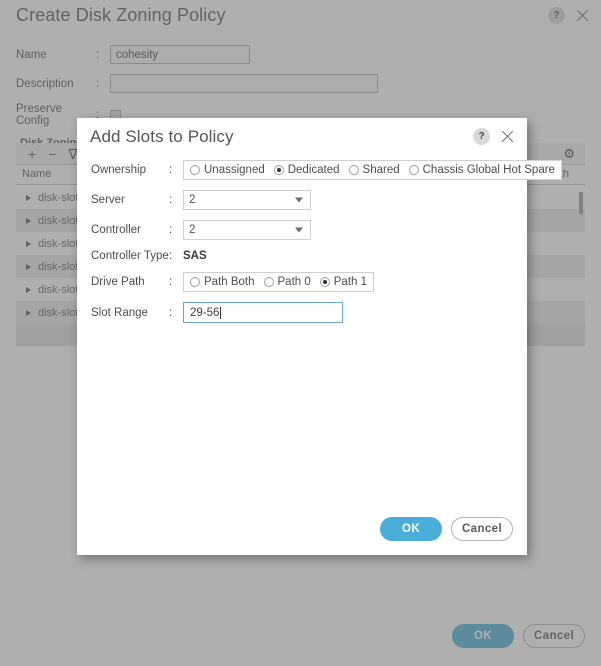  I want to click on controller-label: Controller, so click(116, 230).